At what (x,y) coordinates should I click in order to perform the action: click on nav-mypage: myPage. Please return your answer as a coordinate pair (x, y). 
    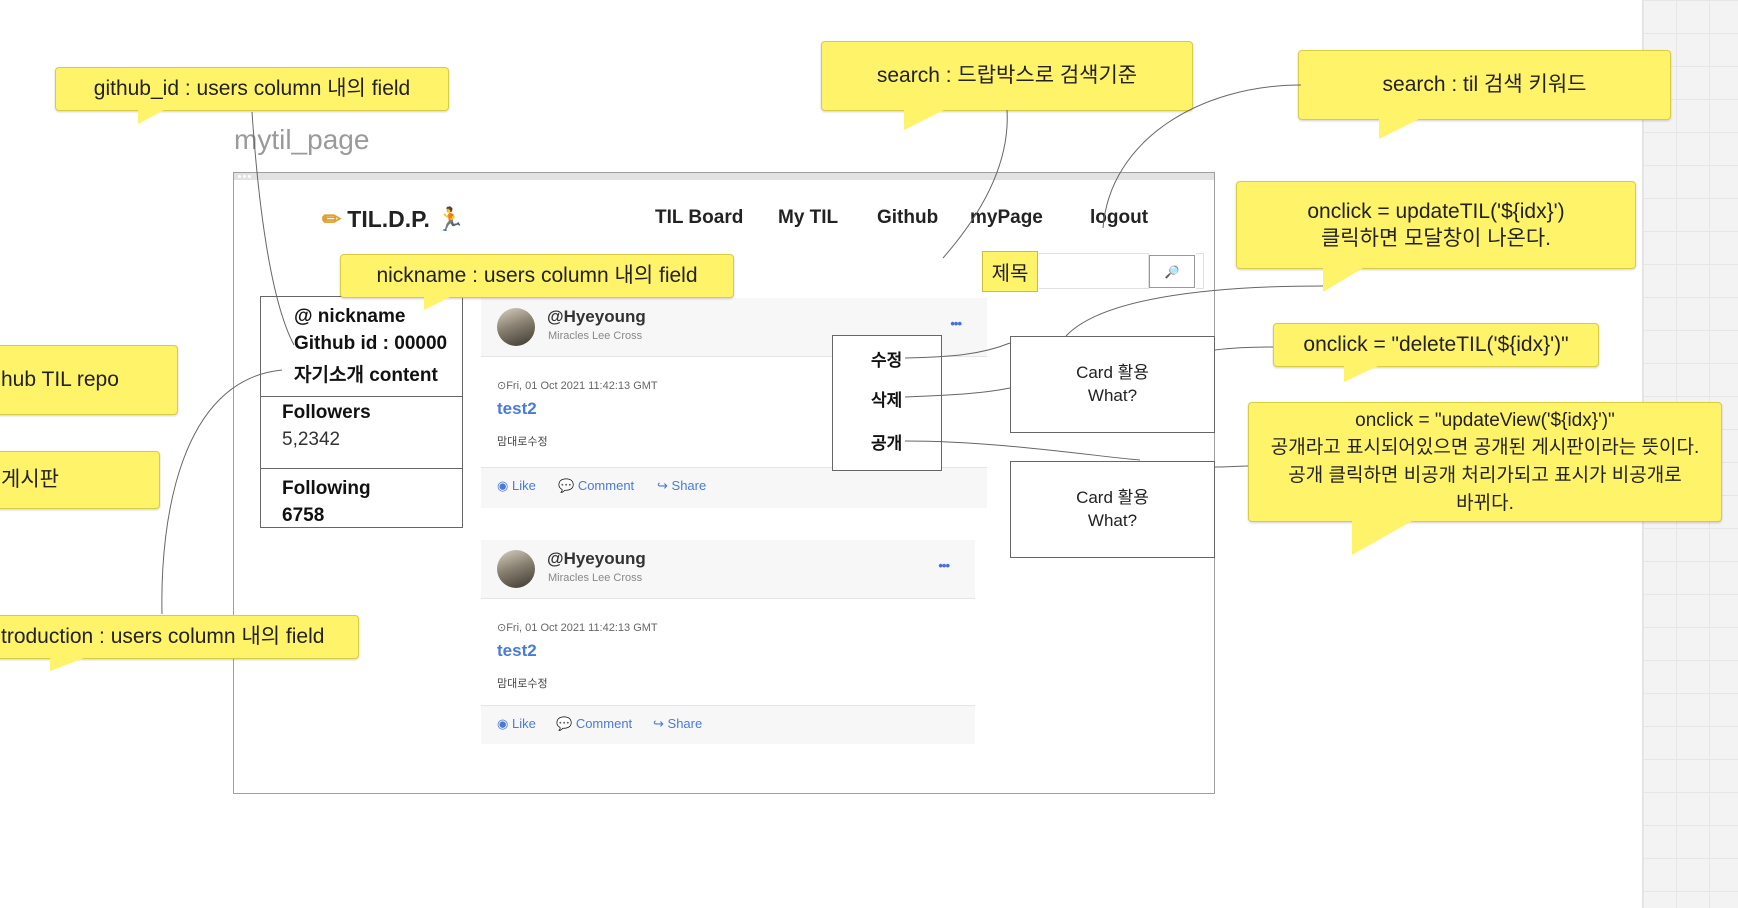
    Looking at the image, I should click on (1006, 218).